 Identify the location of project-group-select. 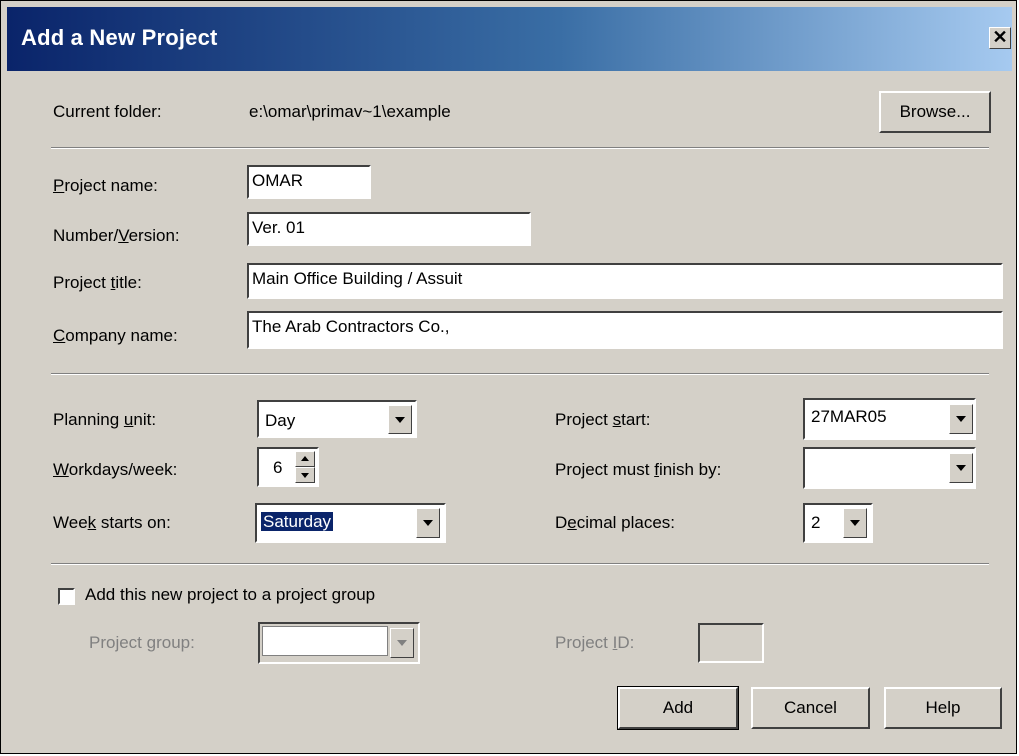
(339, 643).